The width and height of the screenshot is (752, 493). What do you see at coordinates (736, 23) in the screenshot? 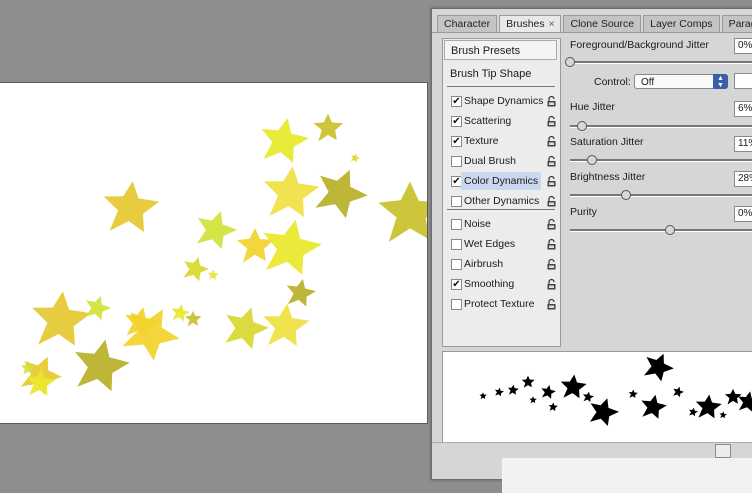
I see `tab-paragraph: Paragraph` at bounding box center [736, 23].